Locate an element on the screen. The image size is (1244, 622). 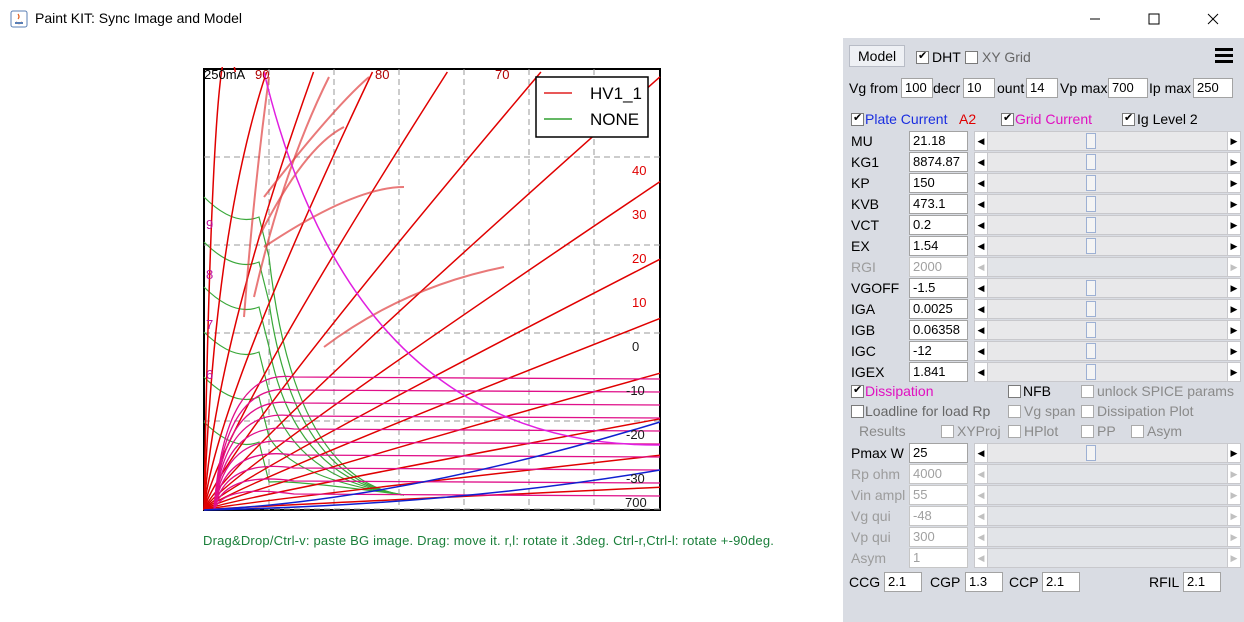
lower-rp-ohm-slider: ◀ ▶ is located at coordinates (1107, 474).